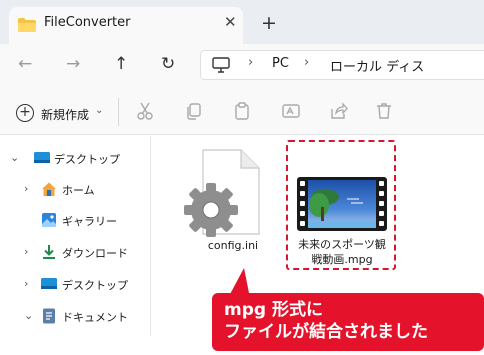  I want to click on tab-title: FileConverter, so click(87, 22).